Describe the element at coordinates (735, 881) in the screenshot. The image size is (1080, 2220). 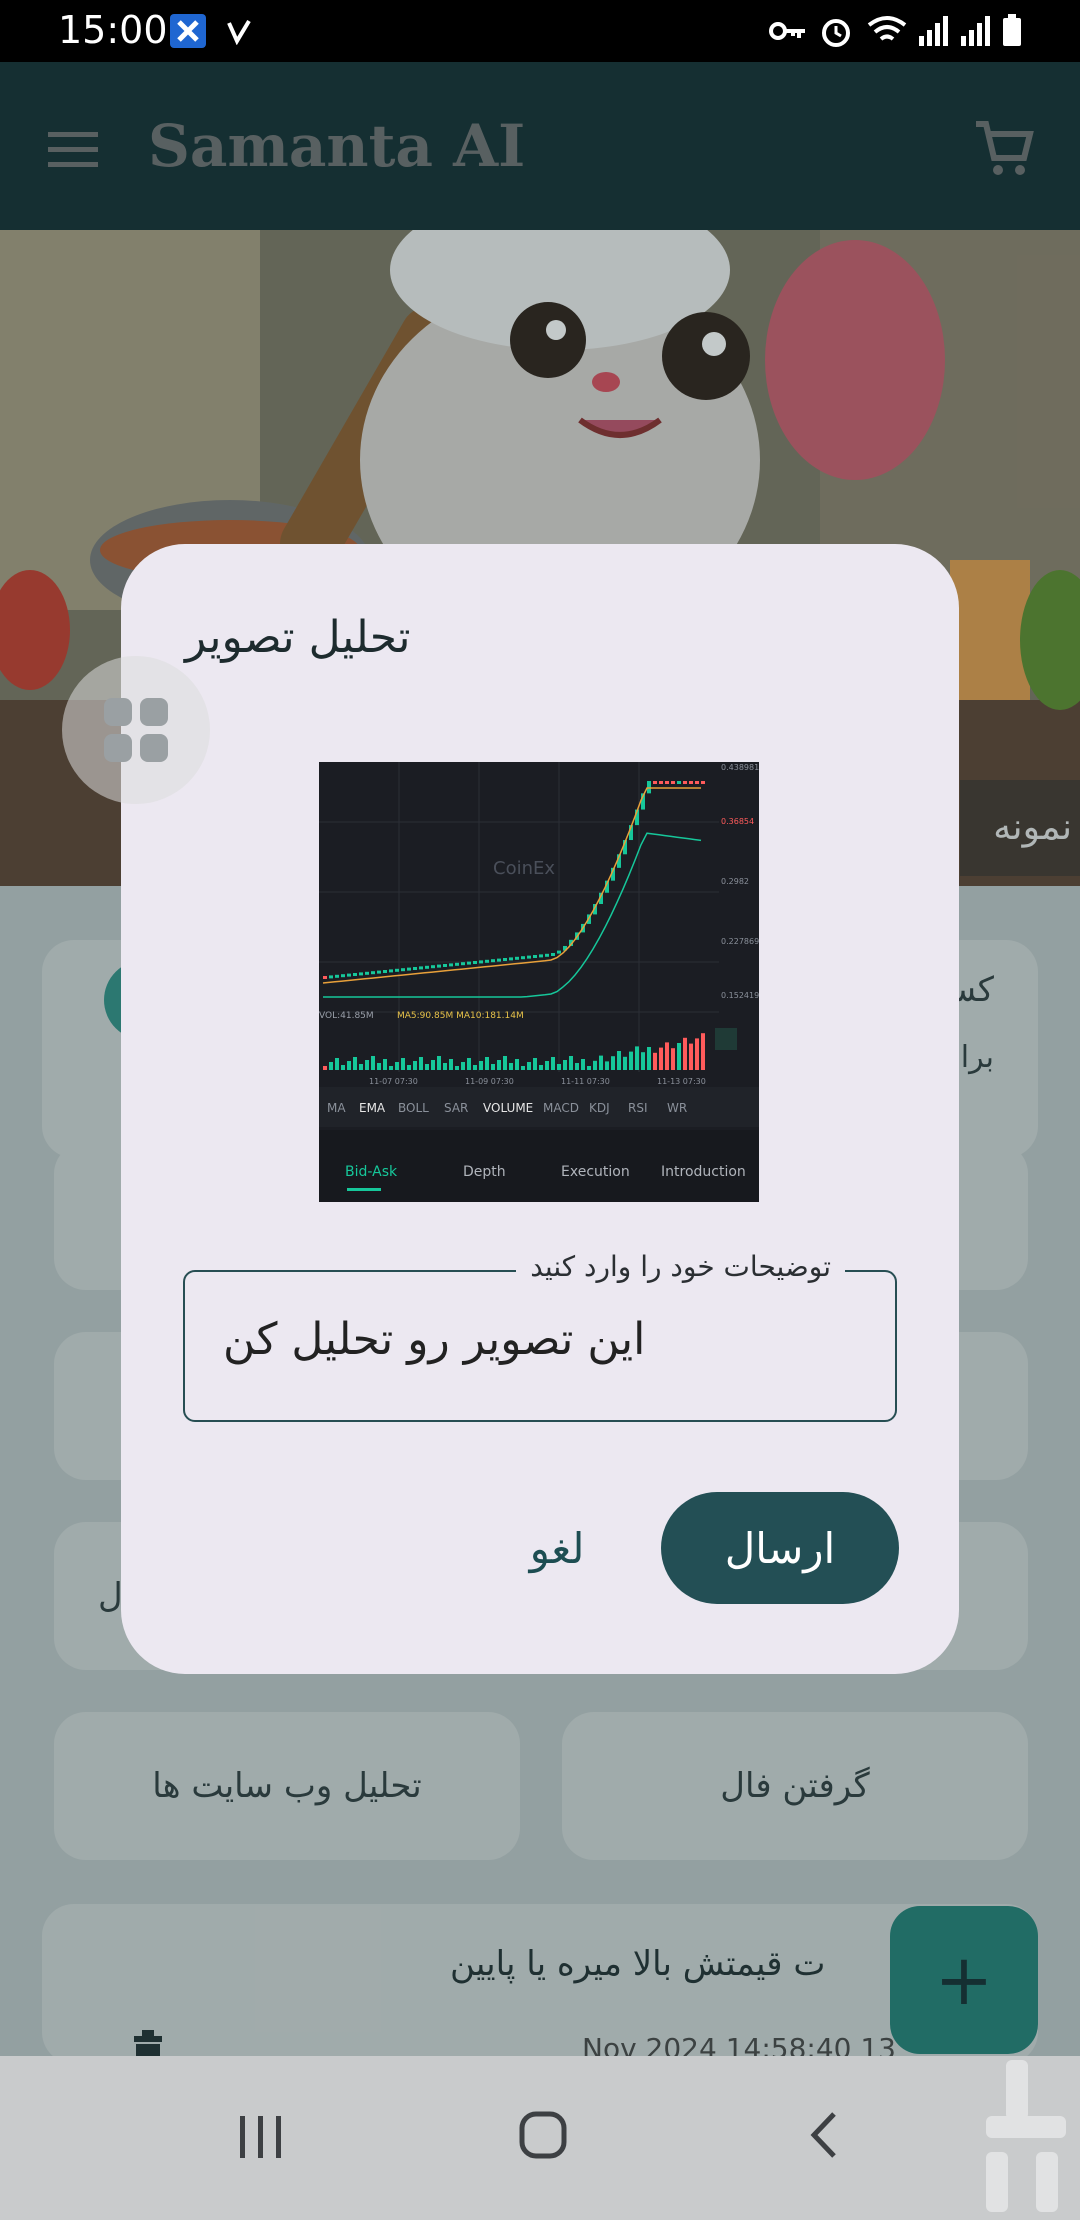
I see `price-label: 0.2982` at that location.